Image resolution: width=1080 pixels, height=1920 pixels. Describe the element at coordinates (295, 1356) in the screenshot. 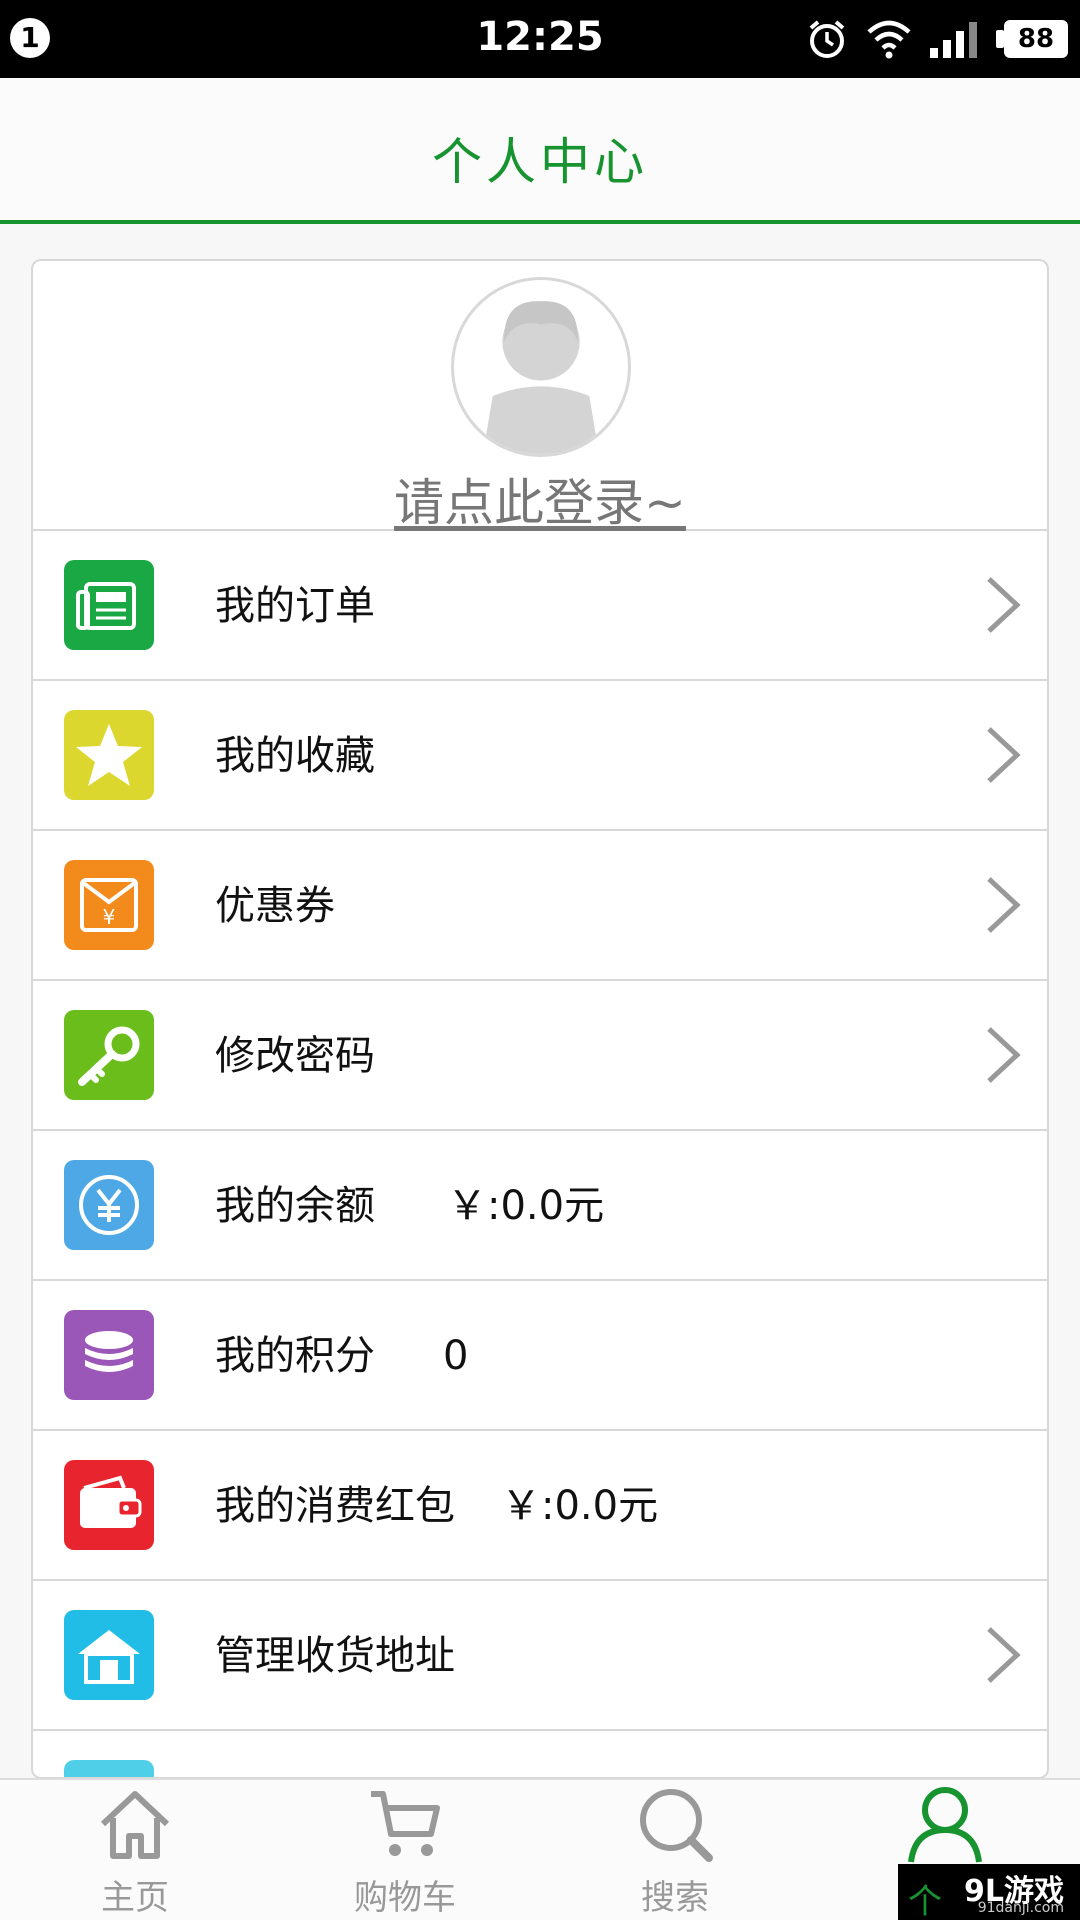

I see `menu-item-label: 我的积分` at that location.